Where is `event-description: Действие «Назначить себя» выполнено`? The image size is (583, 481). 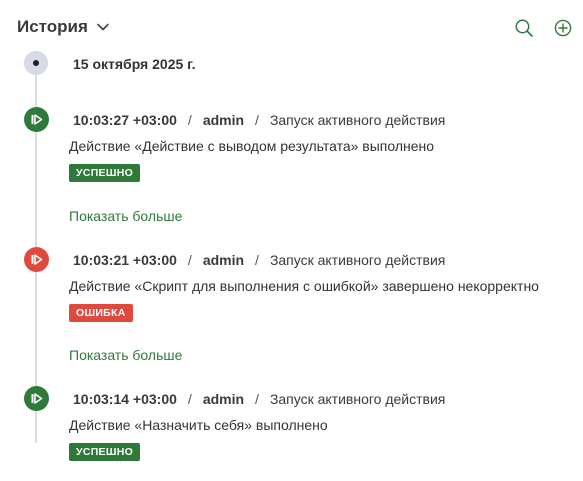
event-description: Действие «Назначить себя» выполнено is located at coordinates (198, 425).